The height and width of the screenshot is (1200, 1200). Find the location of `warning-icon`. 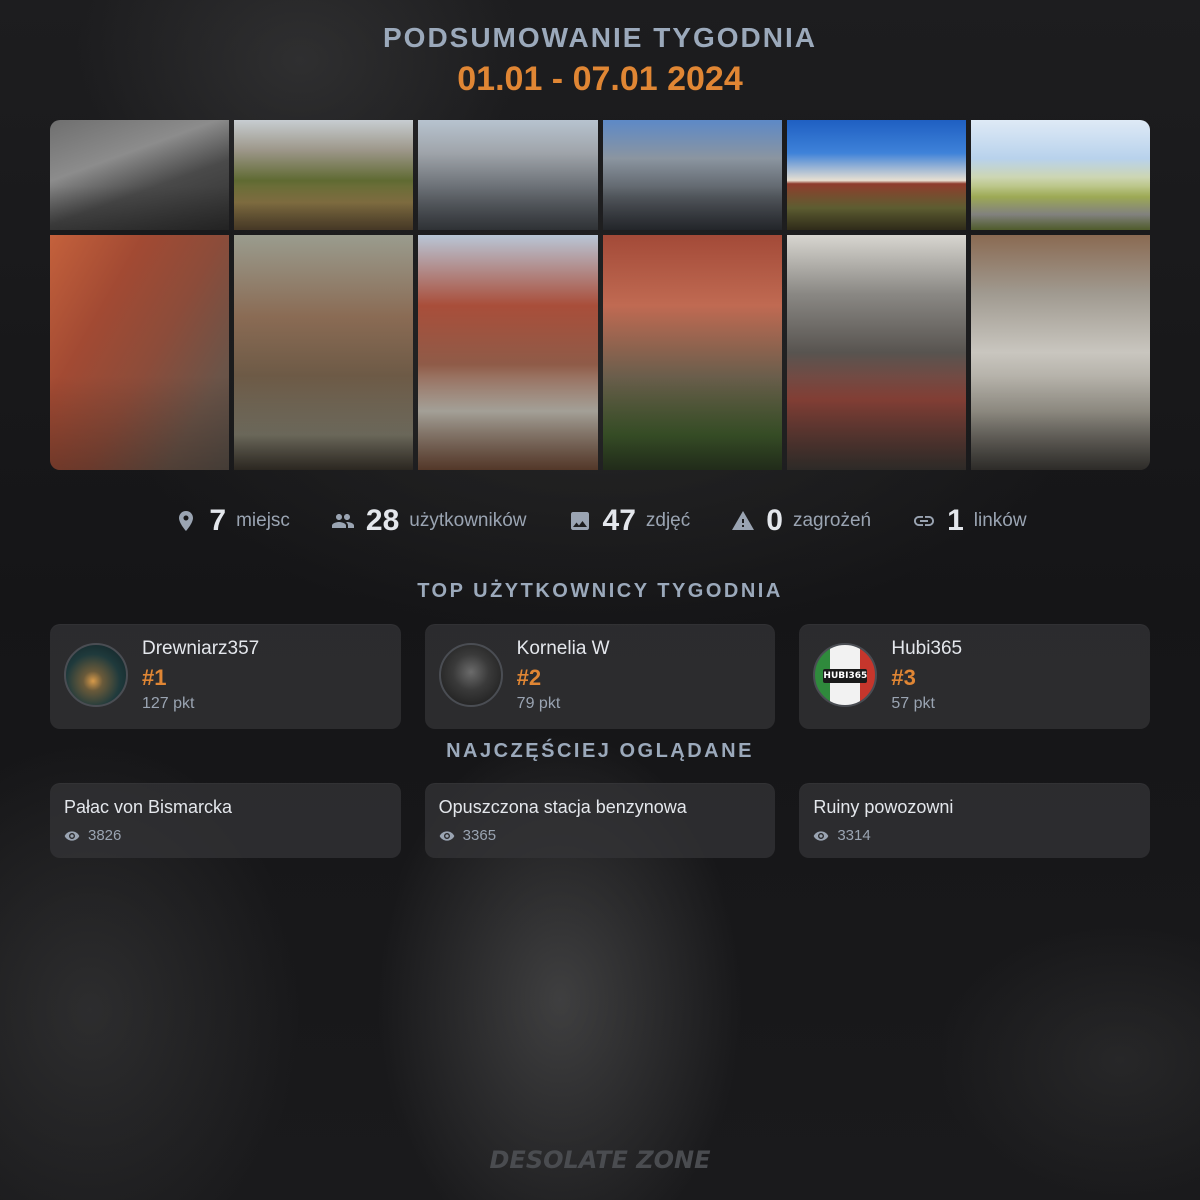

warning-icon is located at coordinates (743, 521).